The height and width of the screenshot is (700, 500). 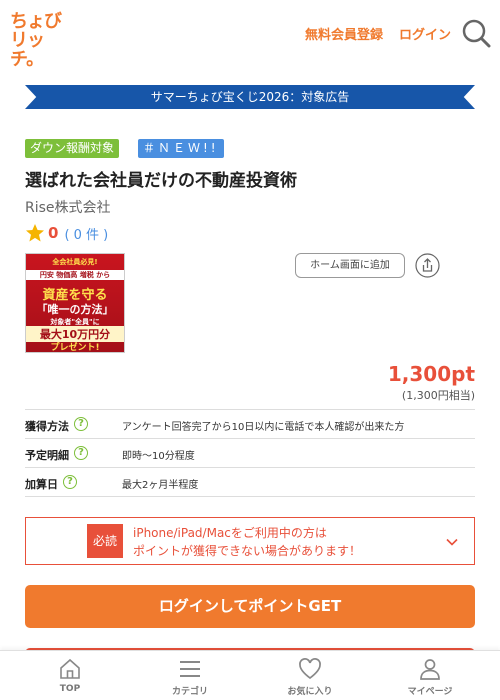 I want to click on menu-icon, so click(x=190, y=669).